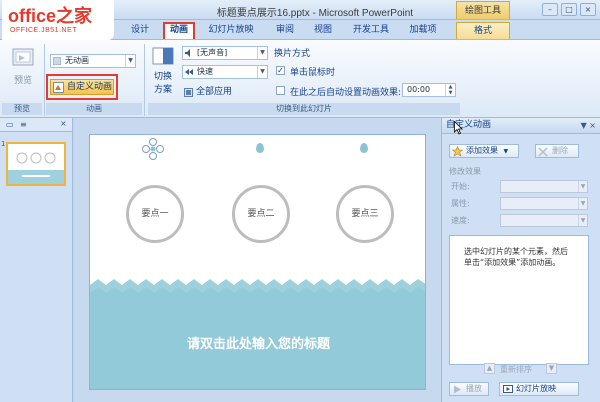  Describe the element at coordinates (63, 123) in the screenshot. I see `close-icon: ×` at that location.